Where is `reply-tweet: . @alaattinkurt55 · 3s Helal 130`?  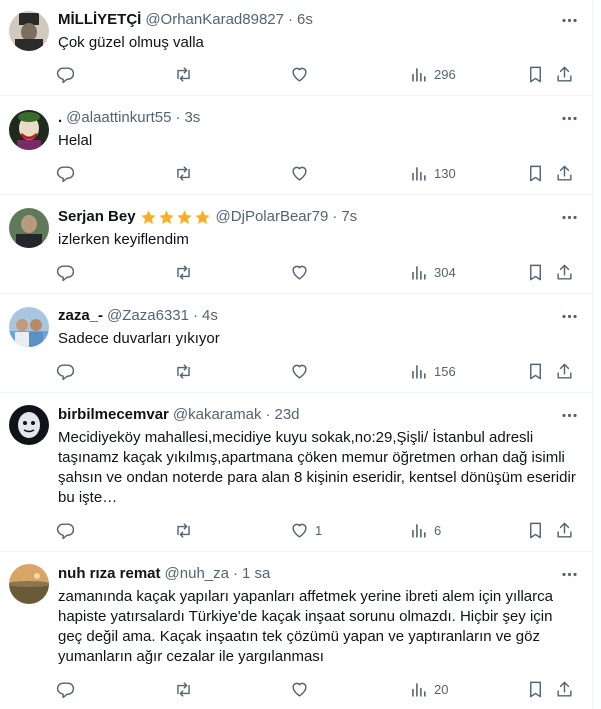
reply-tweet: . @alaattinkurt55 · 3s Helal 130 is located at coordinates (296, 145).